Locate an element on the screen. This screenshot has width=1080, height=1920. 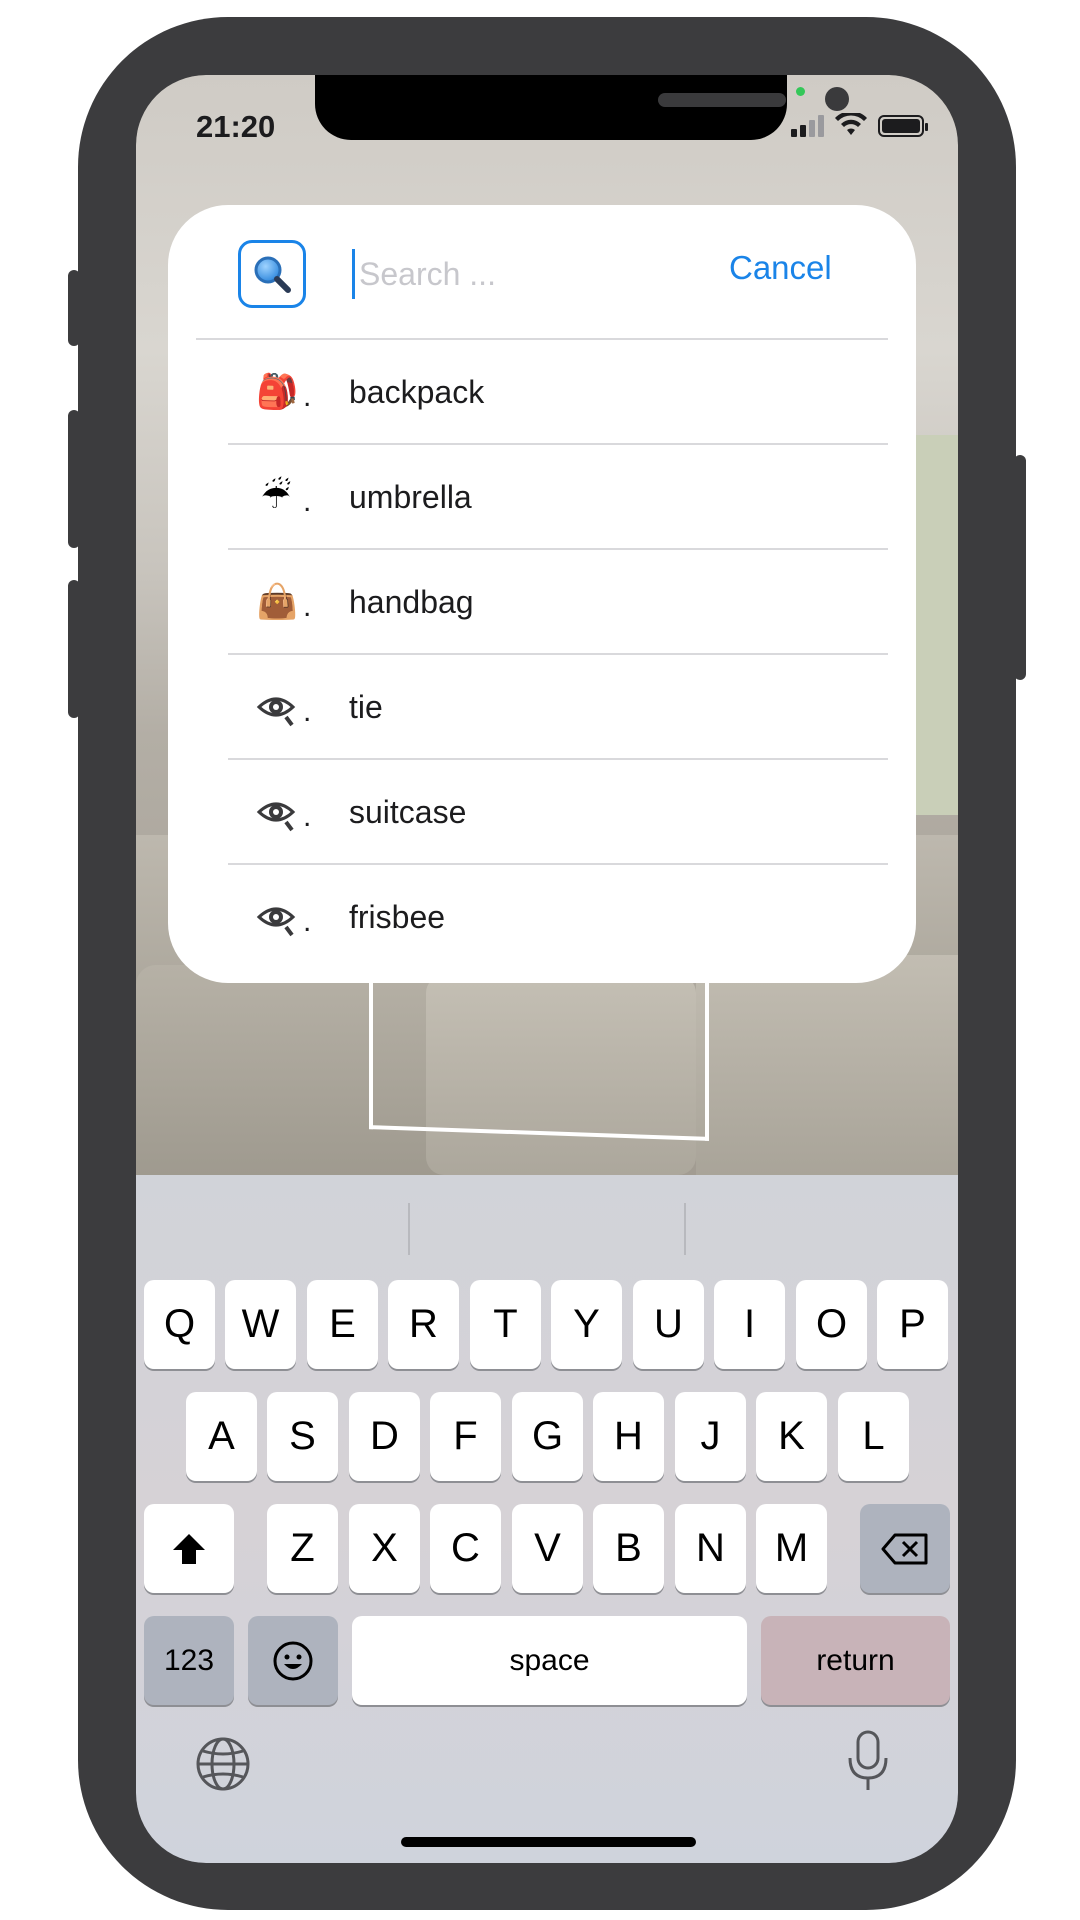
list-item-label: suitcase is located at coordinates (408, 812).